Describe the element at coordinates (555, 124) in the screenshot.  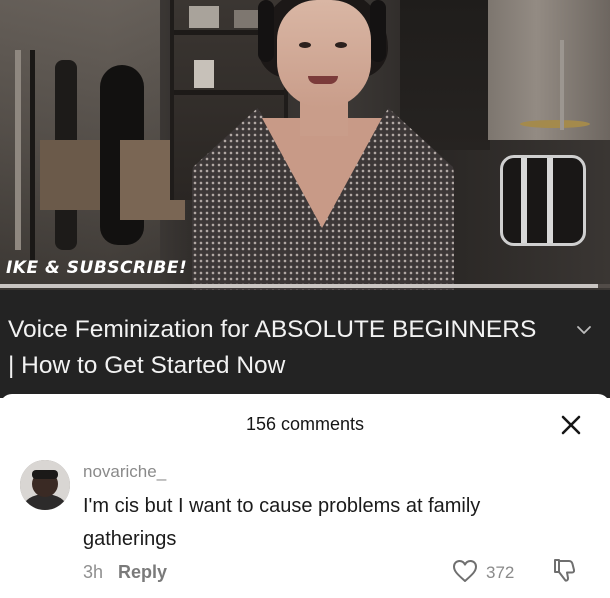
I see `cymbal` at that location.